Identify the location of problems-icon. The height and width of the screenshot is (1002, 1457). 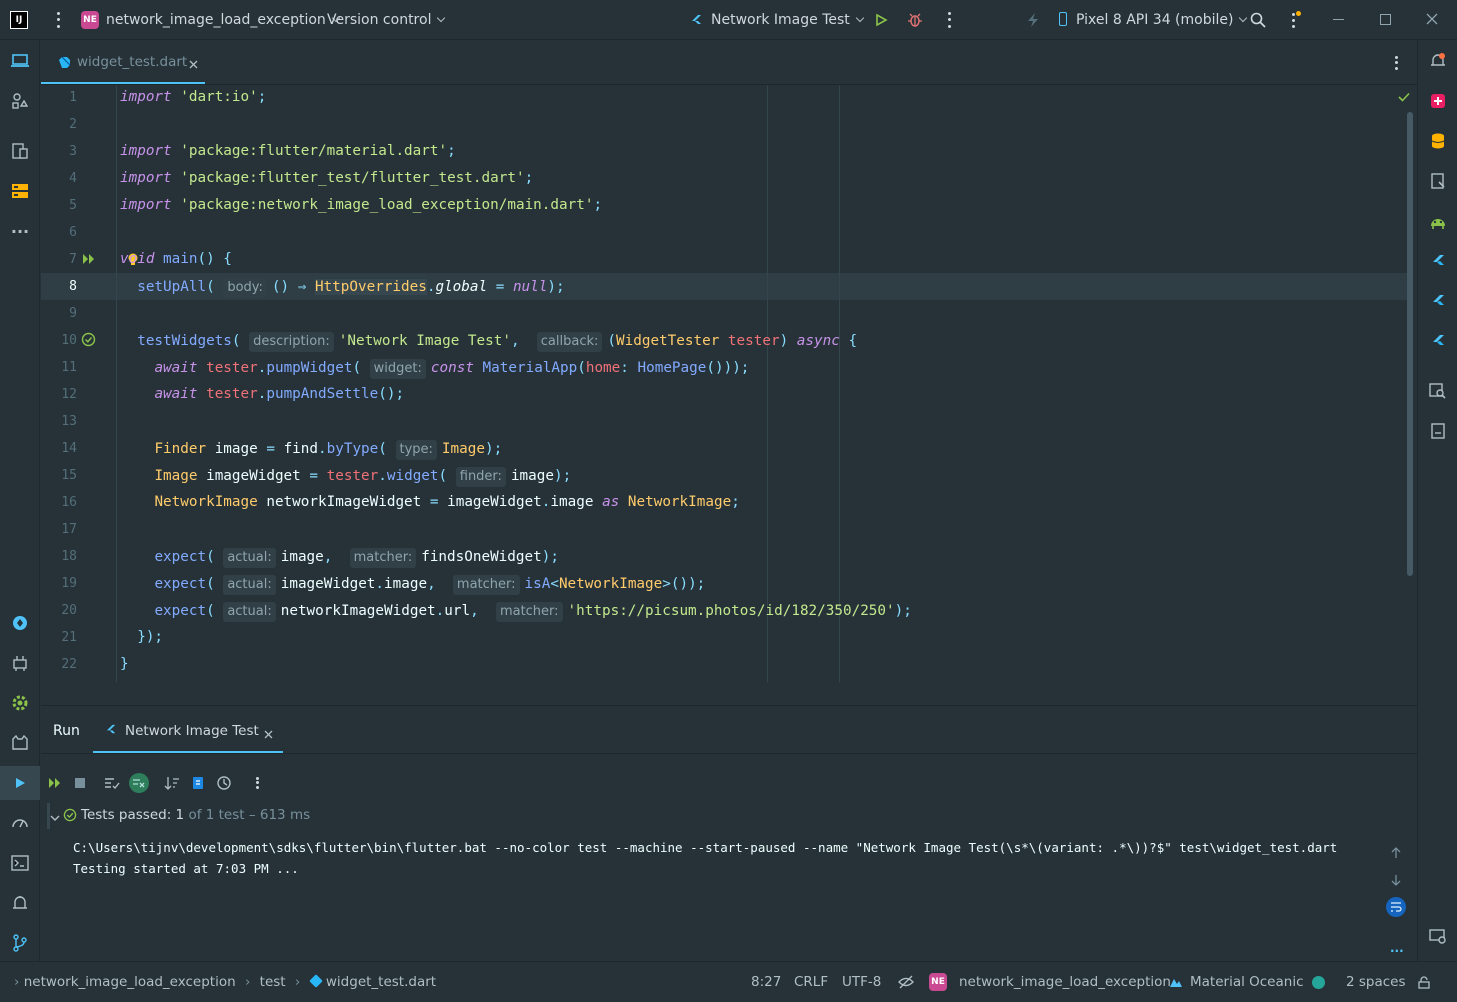
(20, 903).